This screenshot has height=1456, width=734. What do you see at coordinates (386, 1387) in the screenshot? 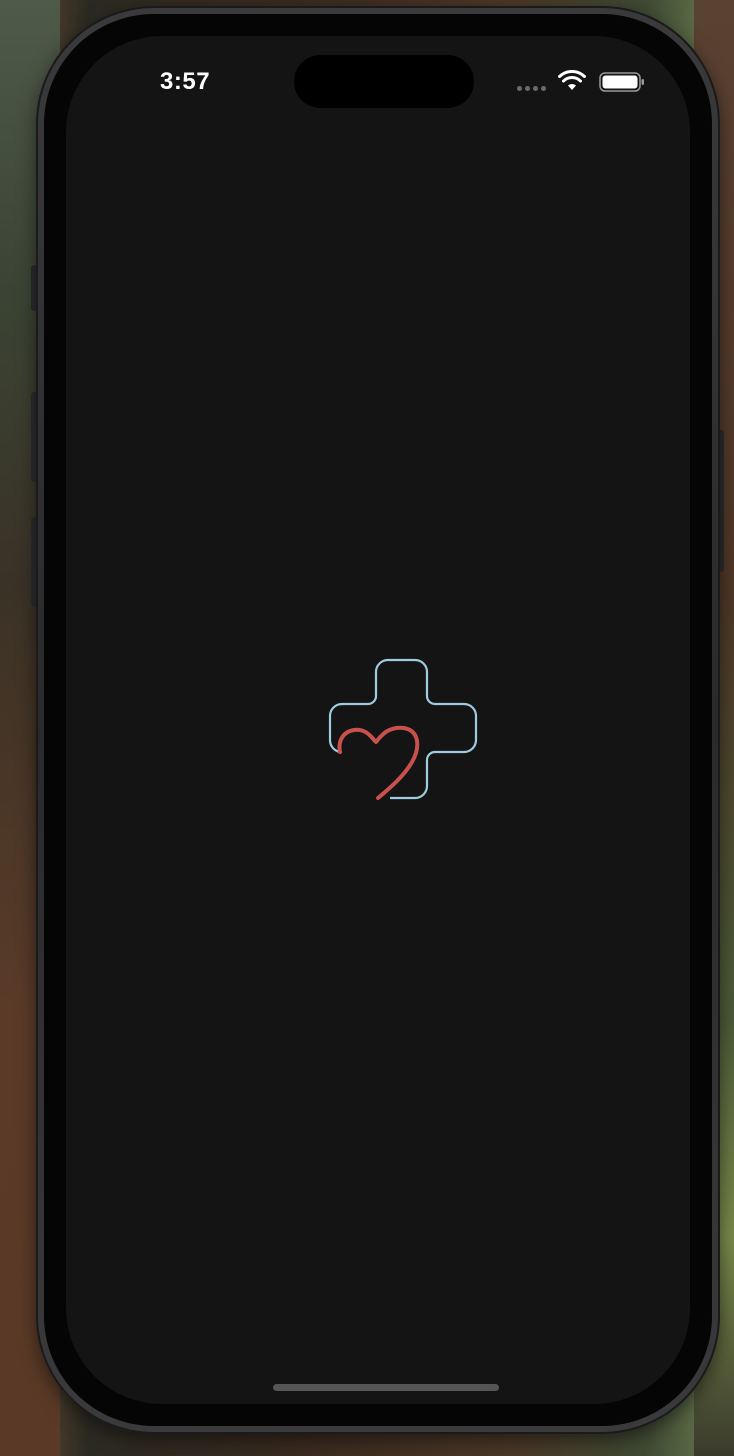
I see `home-indicator` at bounding box center [386, 1387].